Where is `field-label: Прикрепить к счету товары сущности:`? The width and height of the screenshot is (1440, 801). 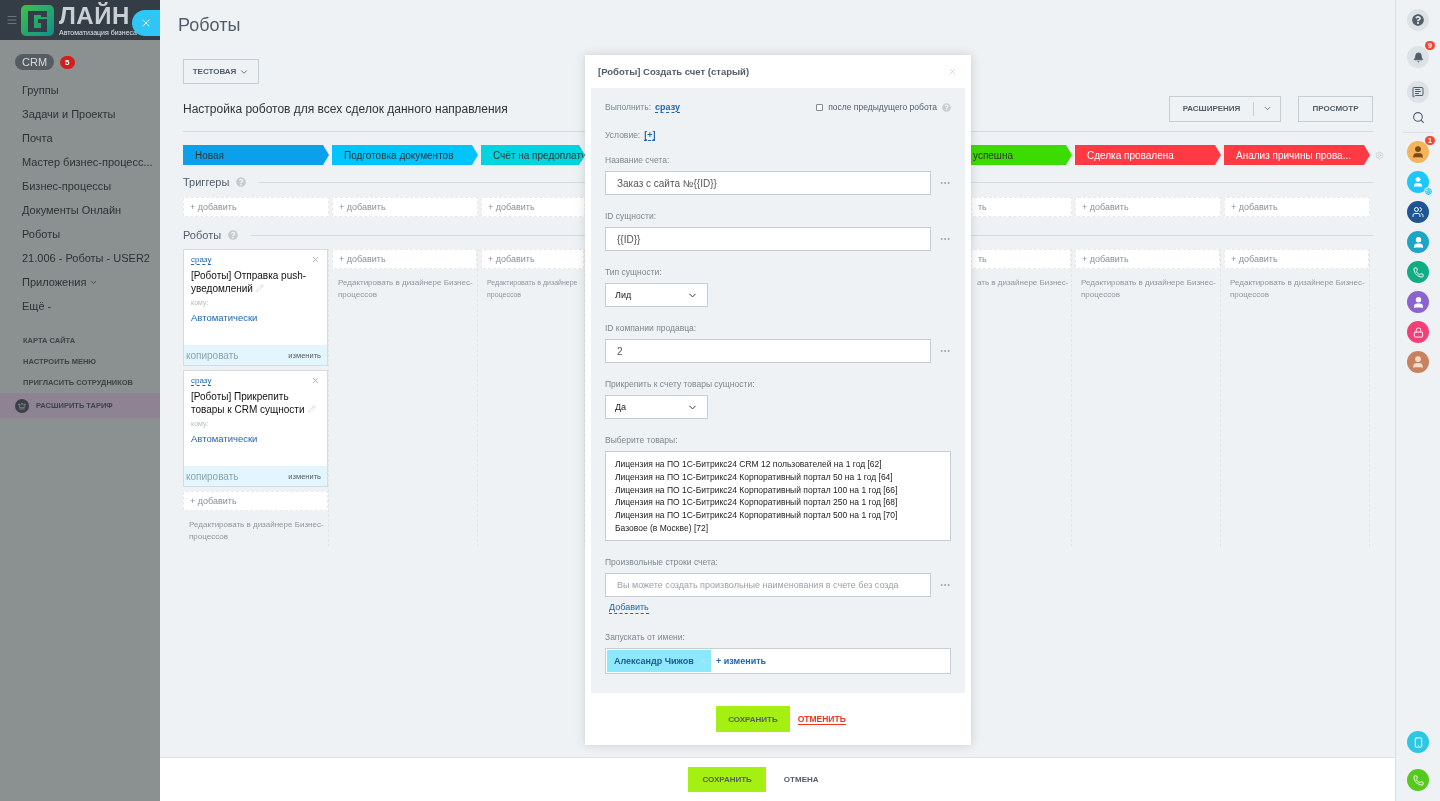
field-label: Прикрепить к счету товары сущности: is located at coordinates (680, 384).